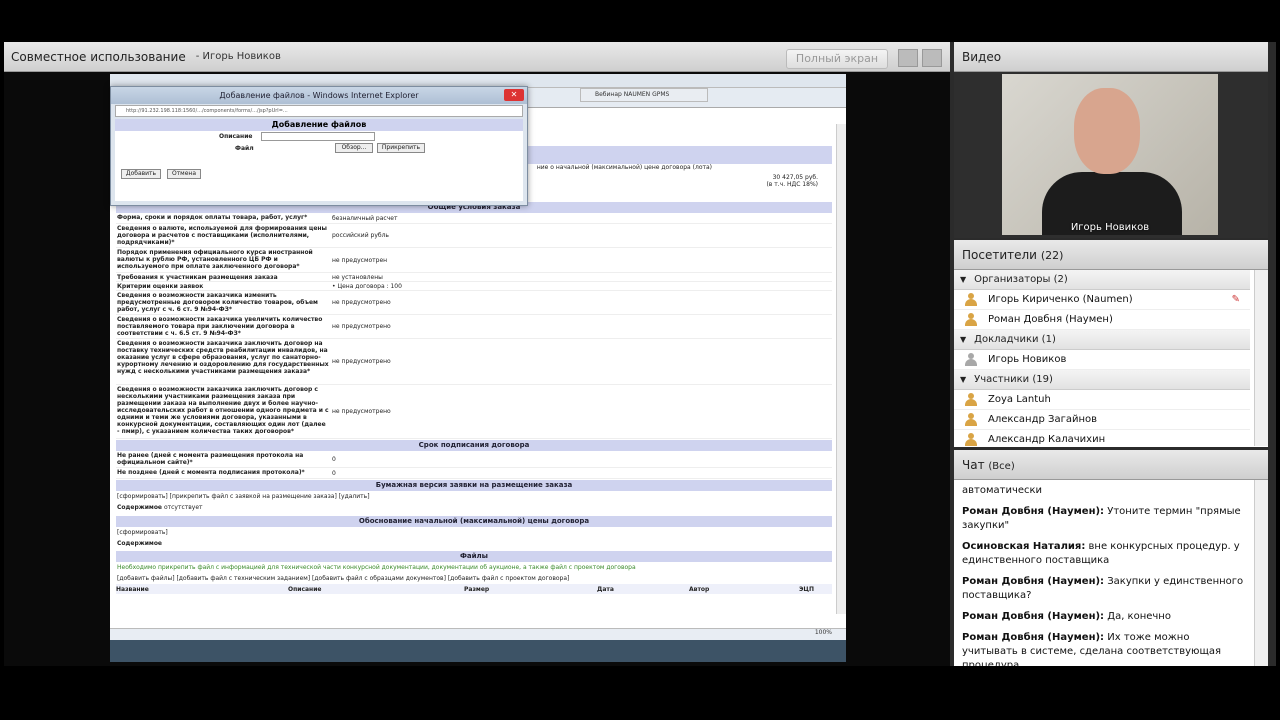  What do you see at coordinates (1047, 439) in the screenshot?
I see `user-name: Александр Калачихин` at bounding box center [1047, 439].